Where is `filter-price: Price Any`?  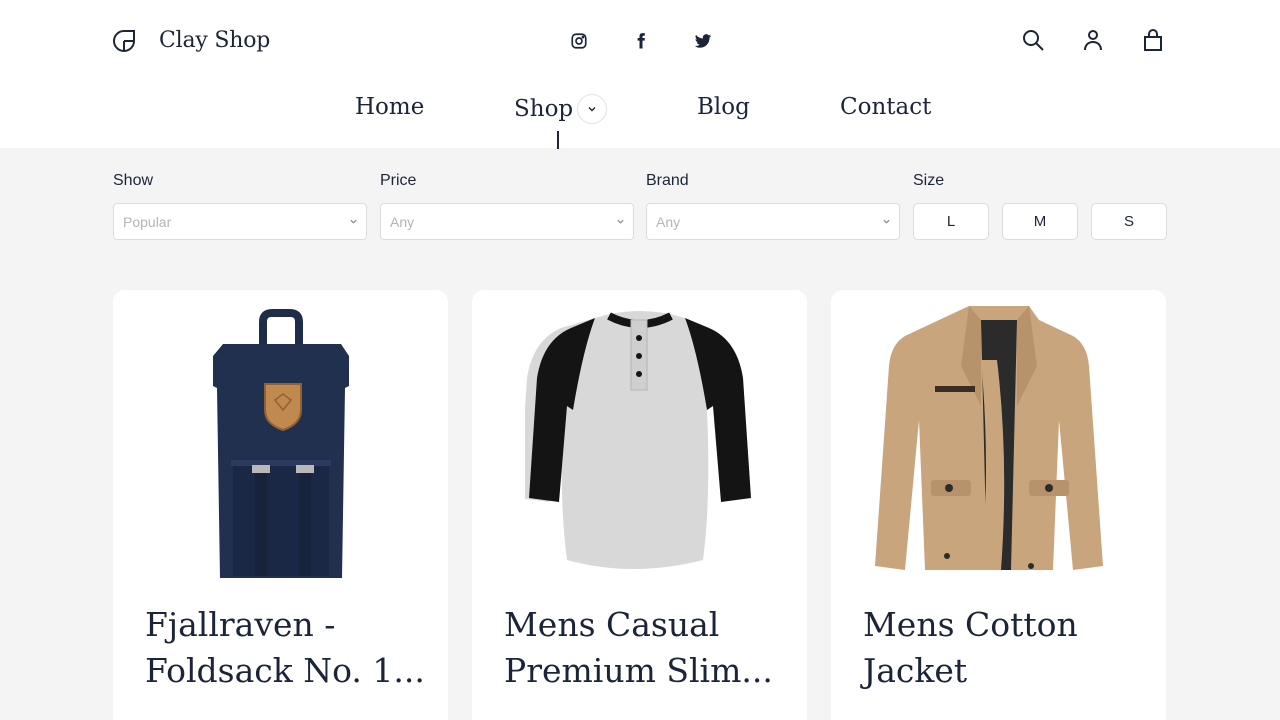
filter-price: Price Any is located at coordinates (507, 206).